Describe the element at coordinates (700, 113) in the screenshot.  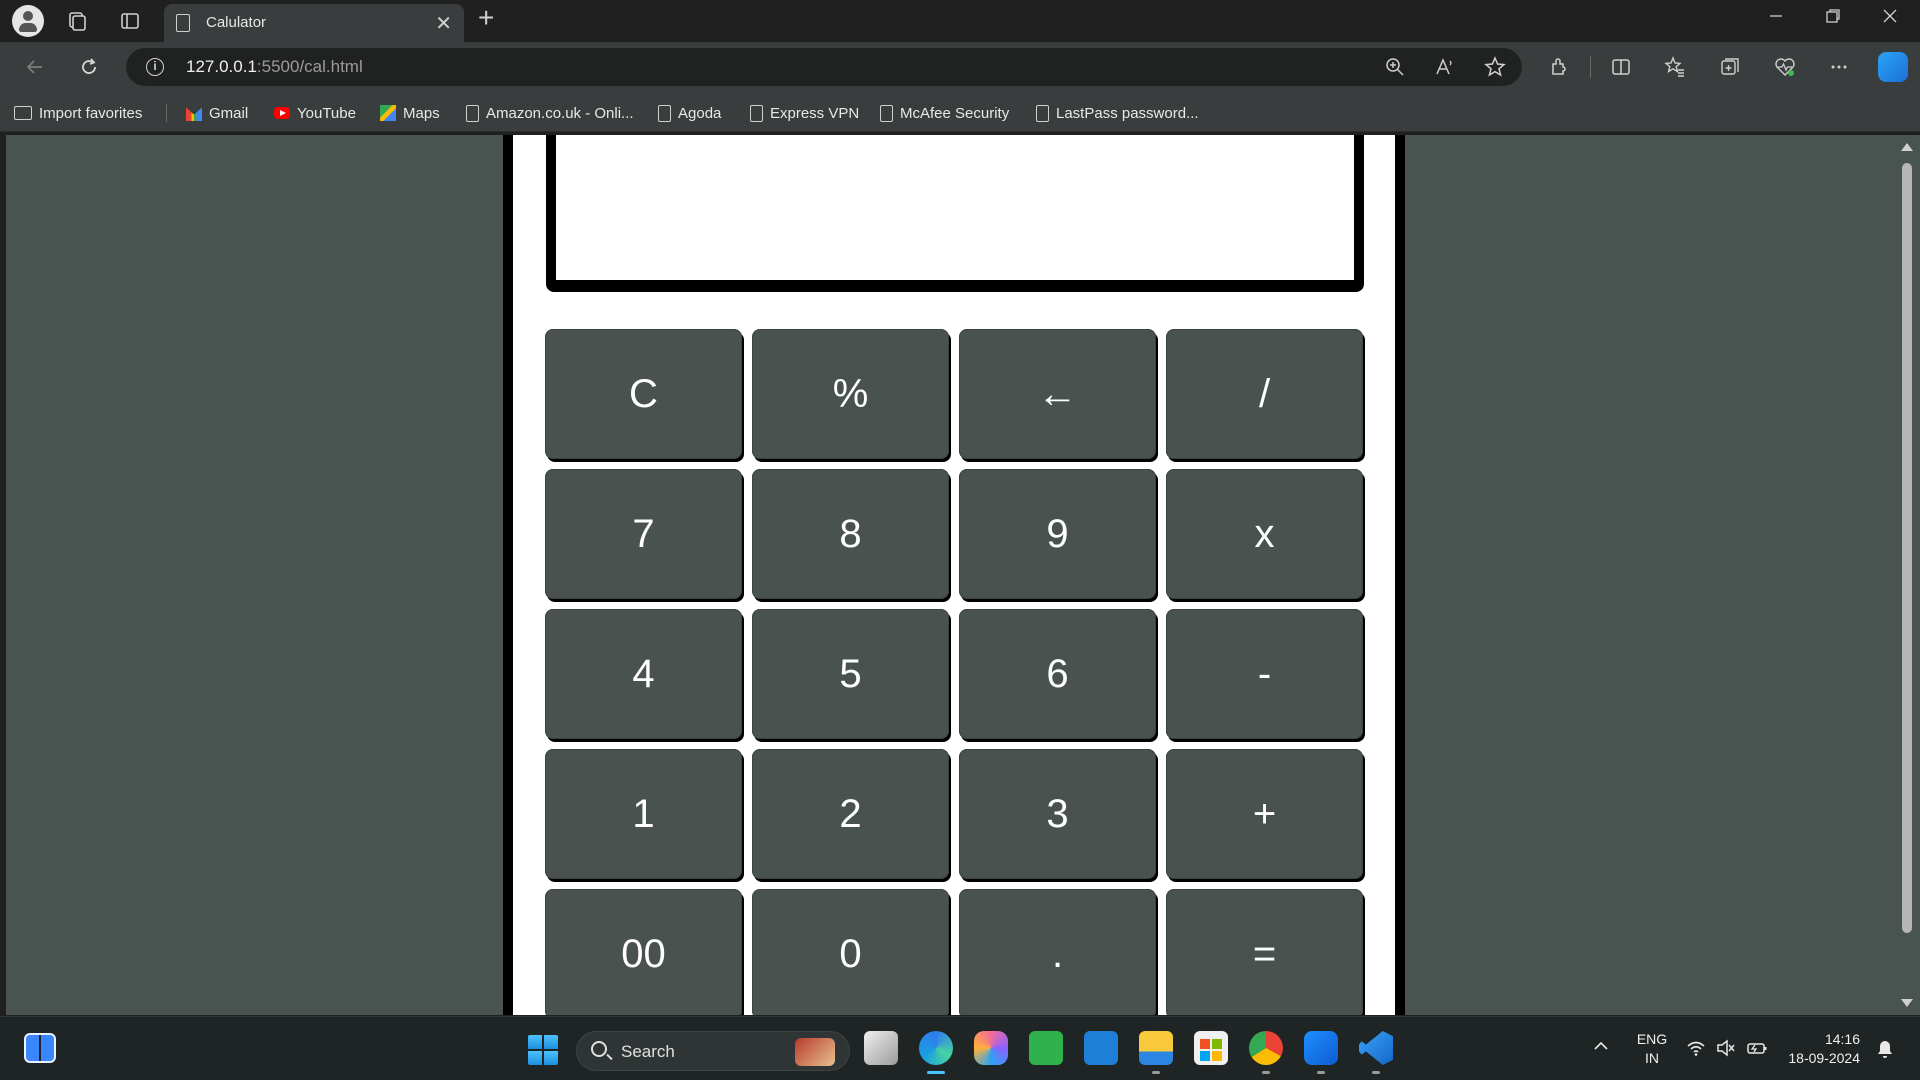
I see `favorite-label: Agoda` at that location.